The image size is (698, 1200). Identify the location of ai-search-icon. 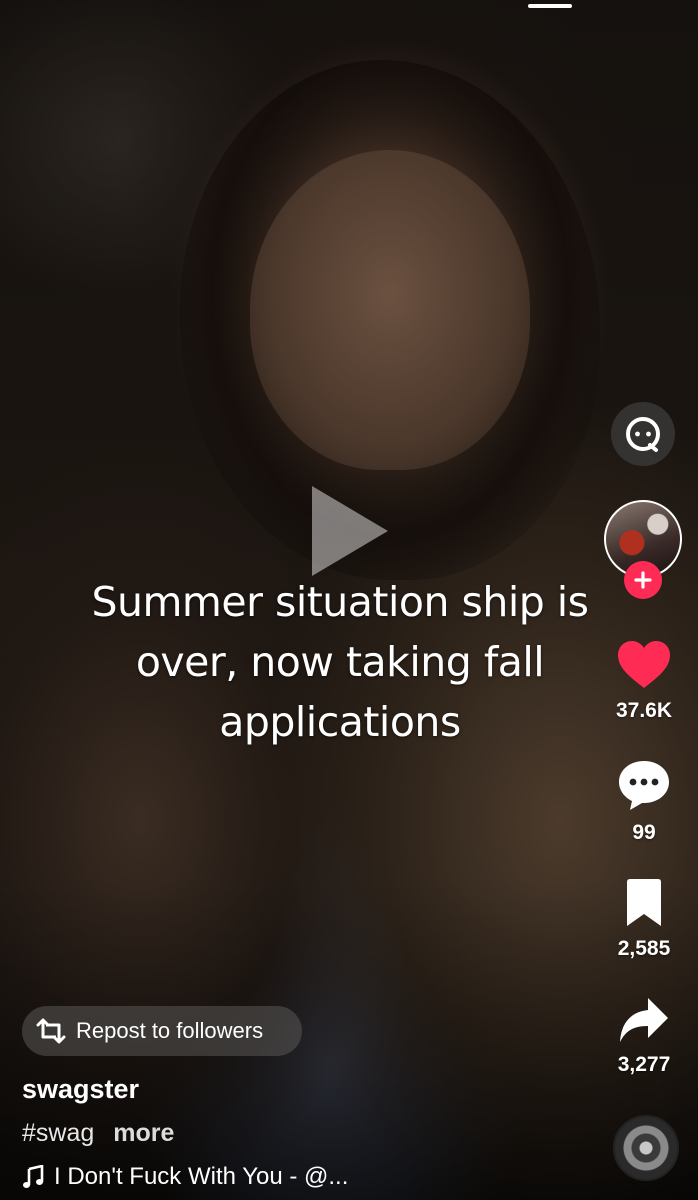
(643, 434).